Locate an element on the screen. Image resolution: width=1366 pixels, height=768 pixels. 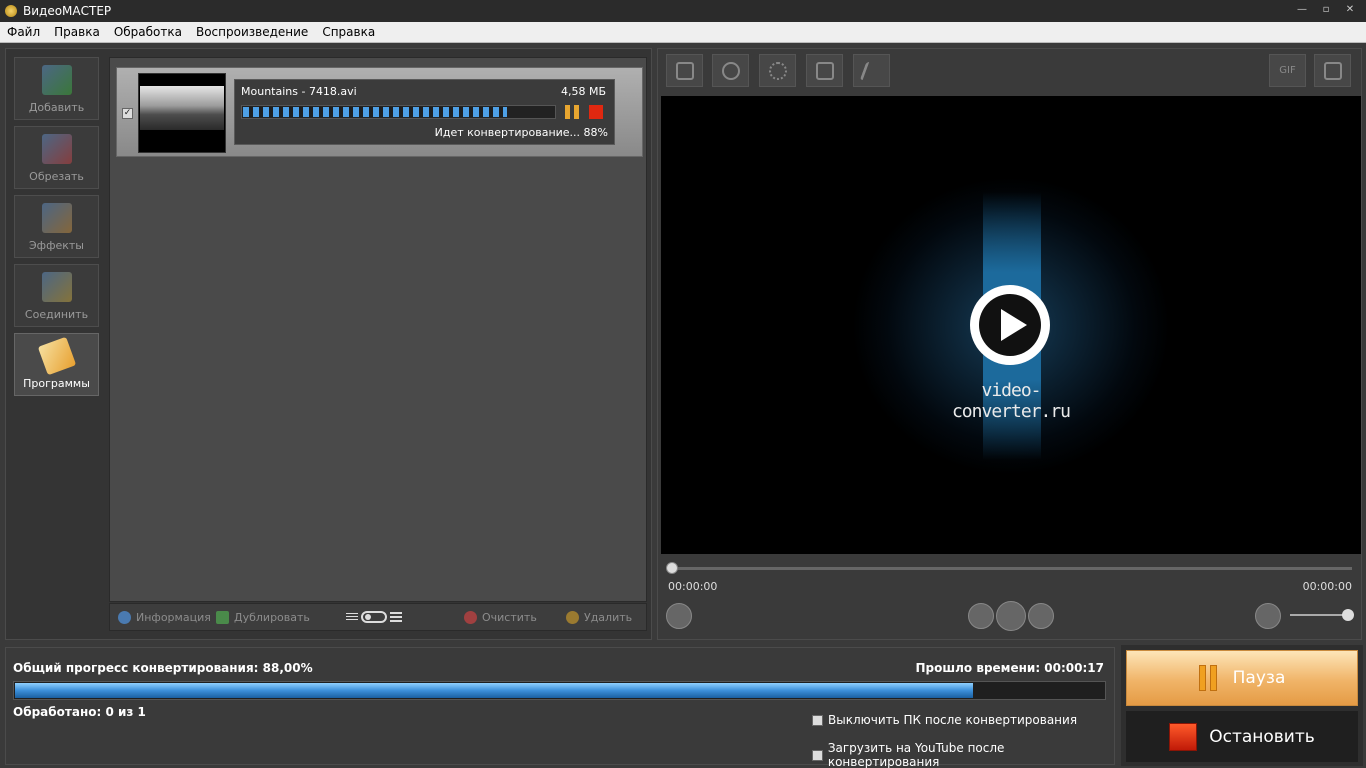
stop-button: Остановить is located at coordinates (1242, 736).